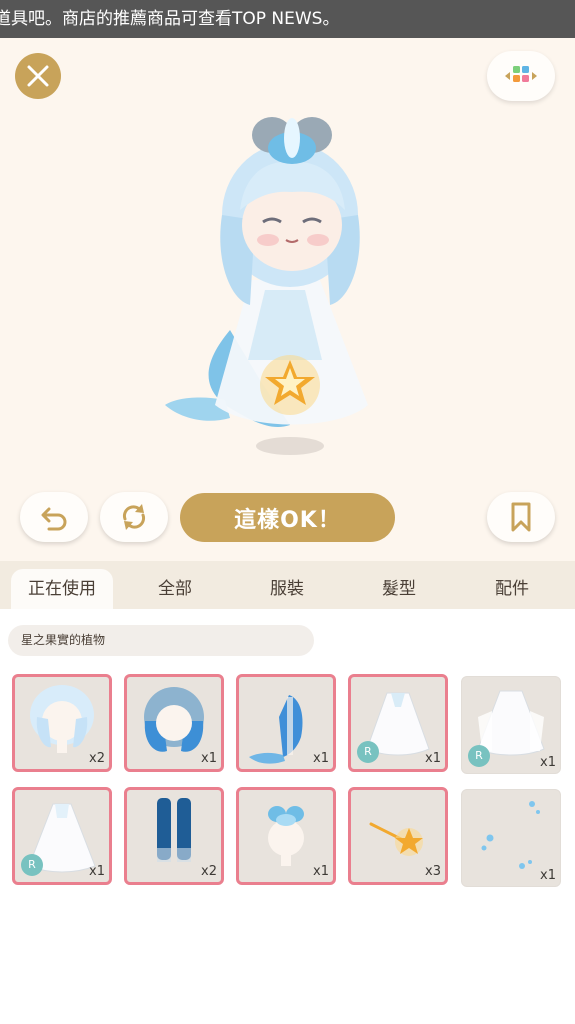  What do you see at coordinates (161, 640) in the screenshot?
I see `collection-label: 星之果實的植物` at bounding box center [161, 640].